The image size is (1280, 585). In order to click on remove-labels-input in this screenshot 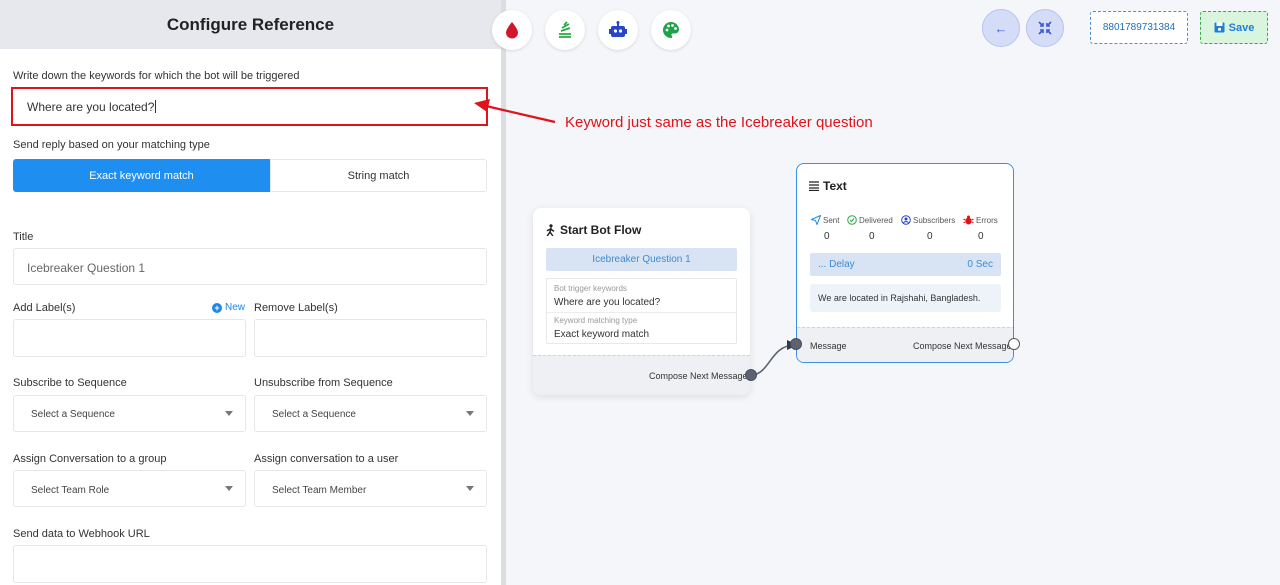, I will do `click(370, 338)`.